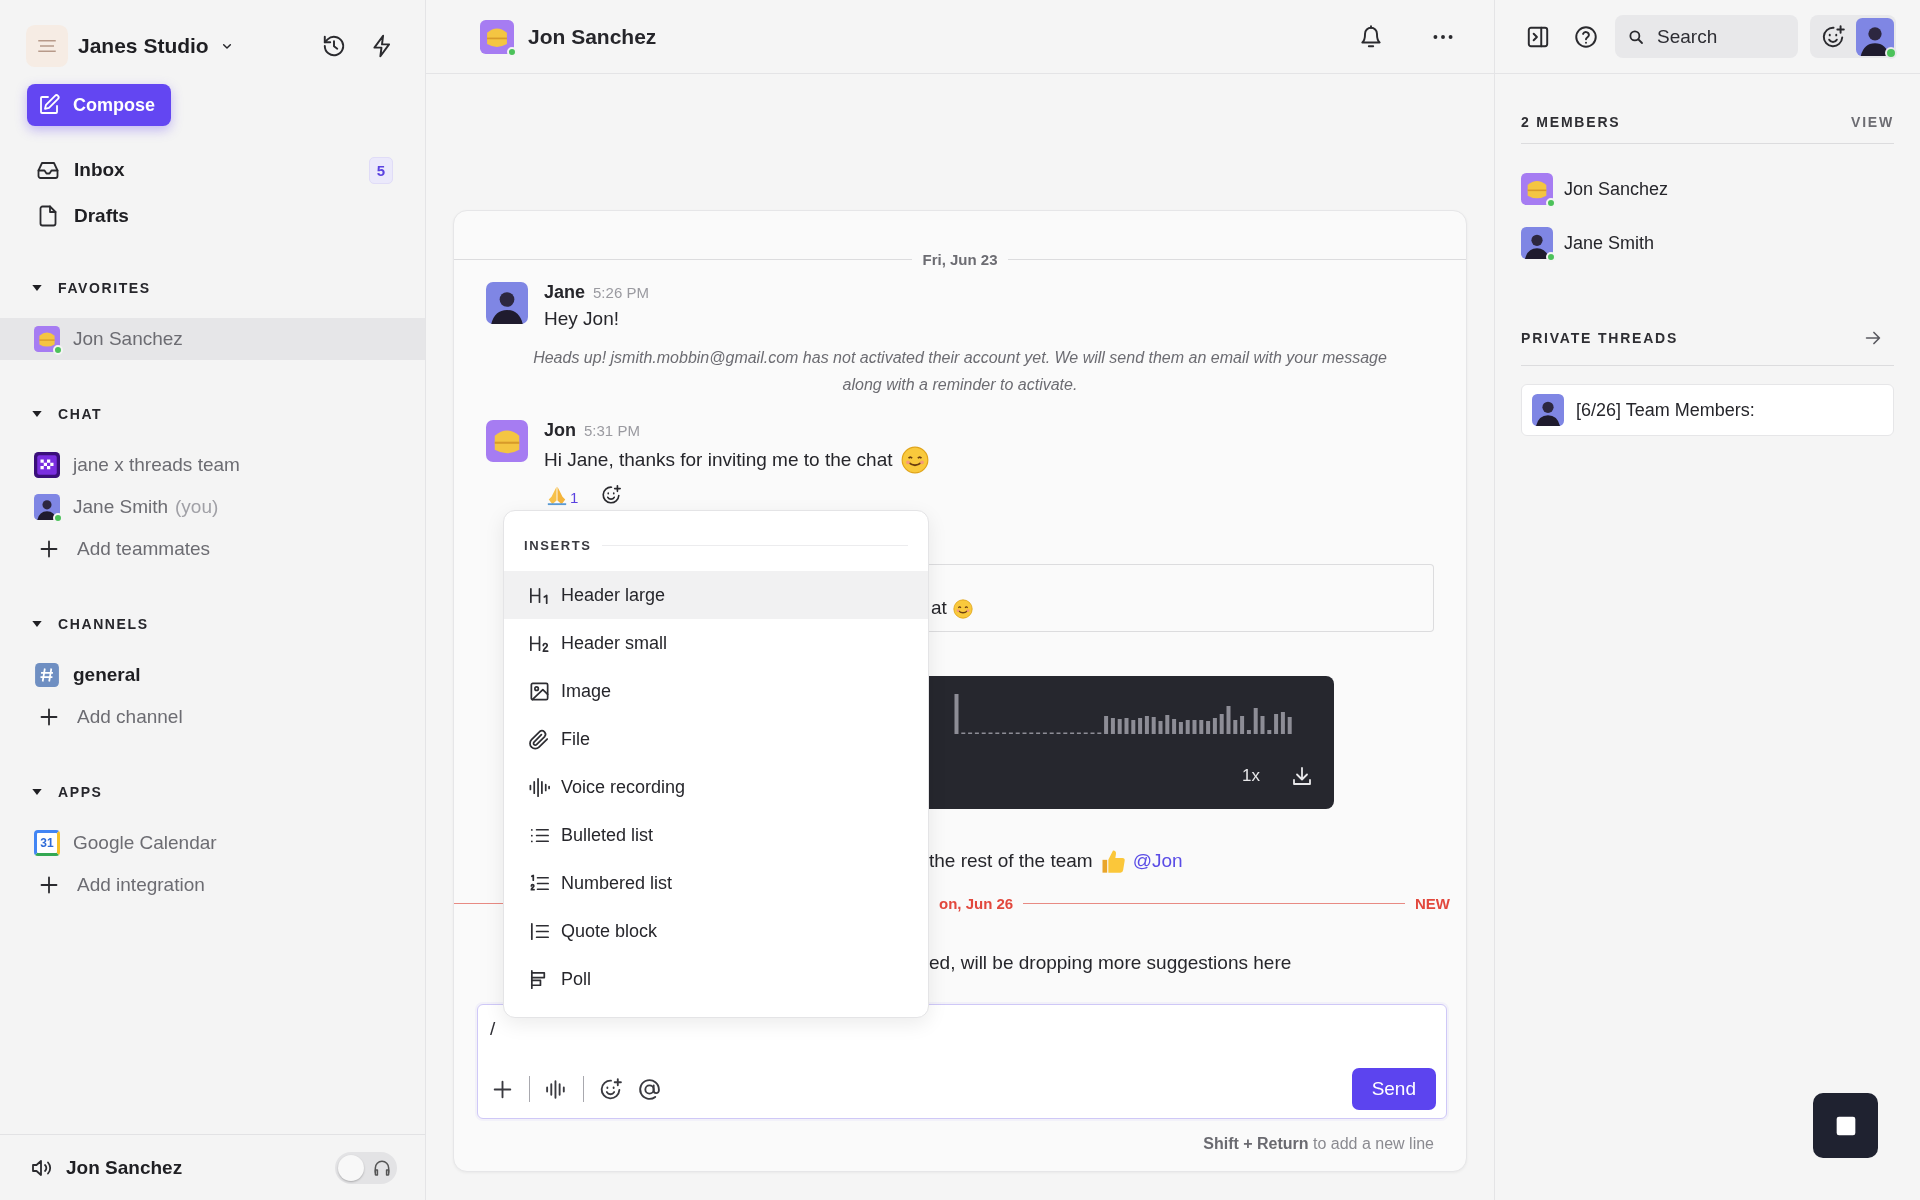  I want to click on playback-speed: 1x, so click(1251, 776).